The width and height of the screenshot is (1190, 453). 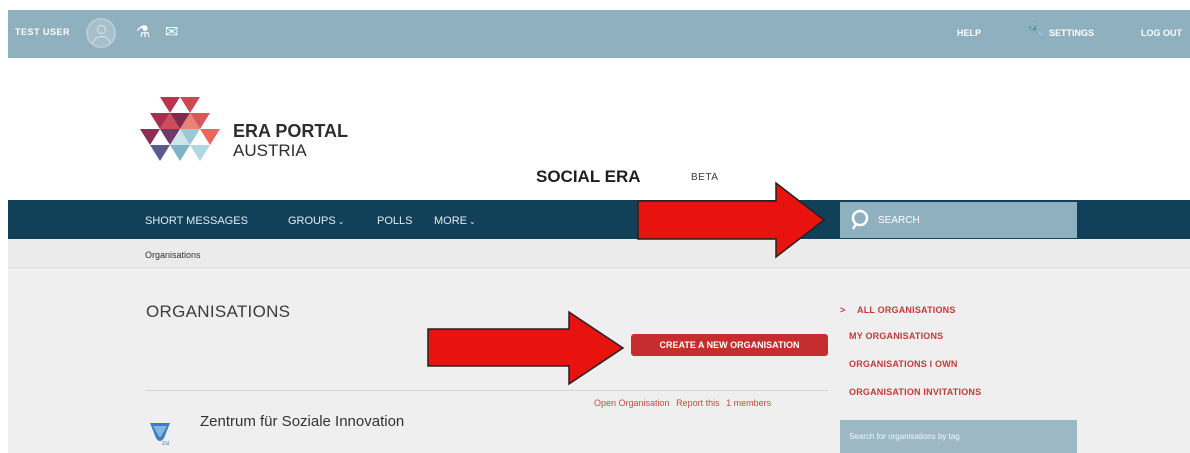 I want to click on logo-text-primary: ERA PORTAL, so click(x=290, y=131).